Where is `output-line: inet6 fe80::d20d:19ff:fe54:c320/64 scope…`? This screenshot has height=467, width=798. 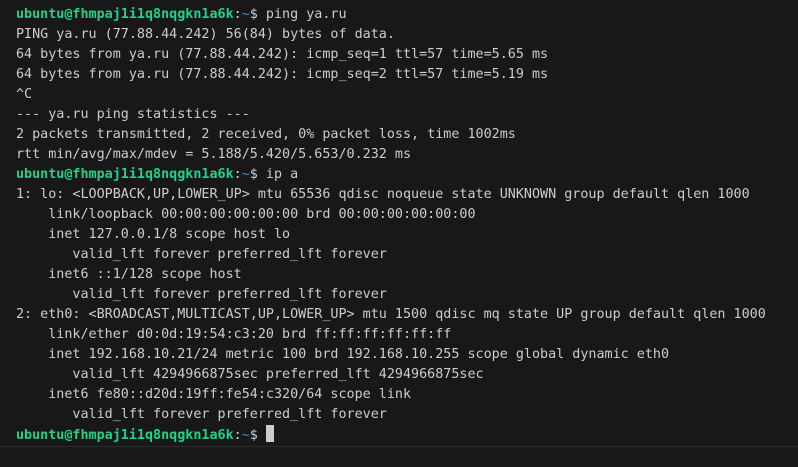 output-line: inet6 fe80::d20d:19ff:fe54:c320/64 scope… is located at coordinates (214, 394).